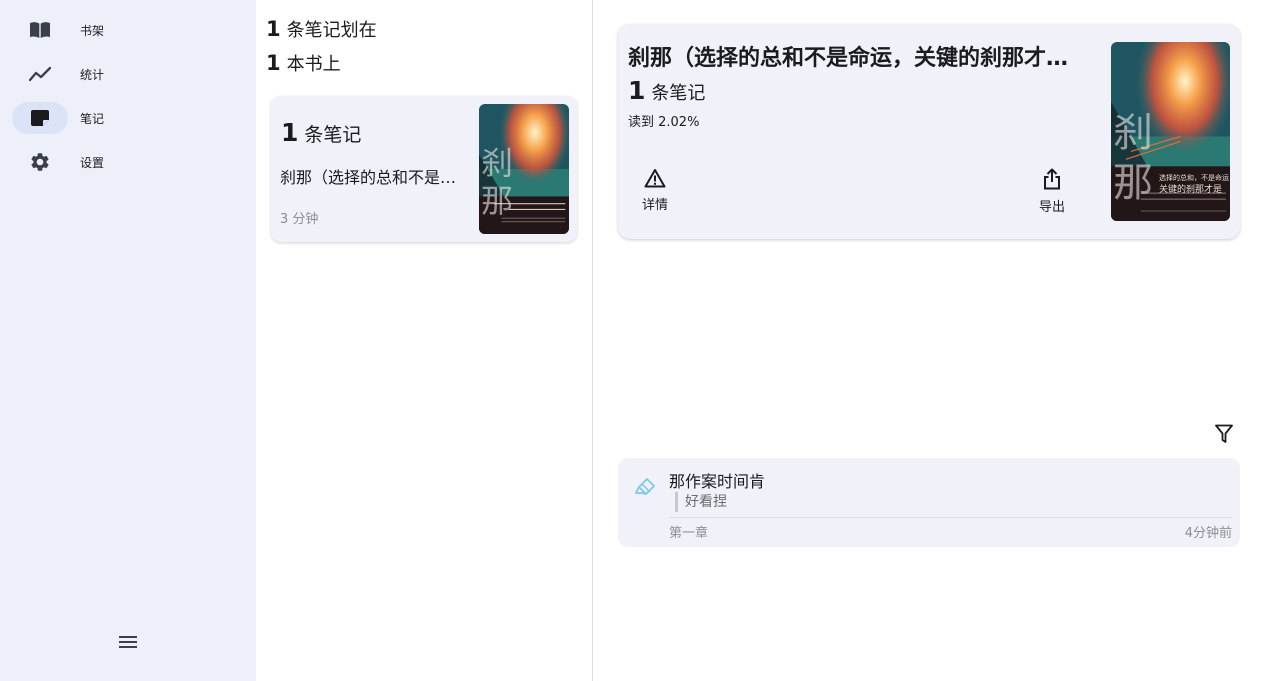 The height and width of the screenshot is (681, 1264). I want to click on filter-button, so click(1224, 434).